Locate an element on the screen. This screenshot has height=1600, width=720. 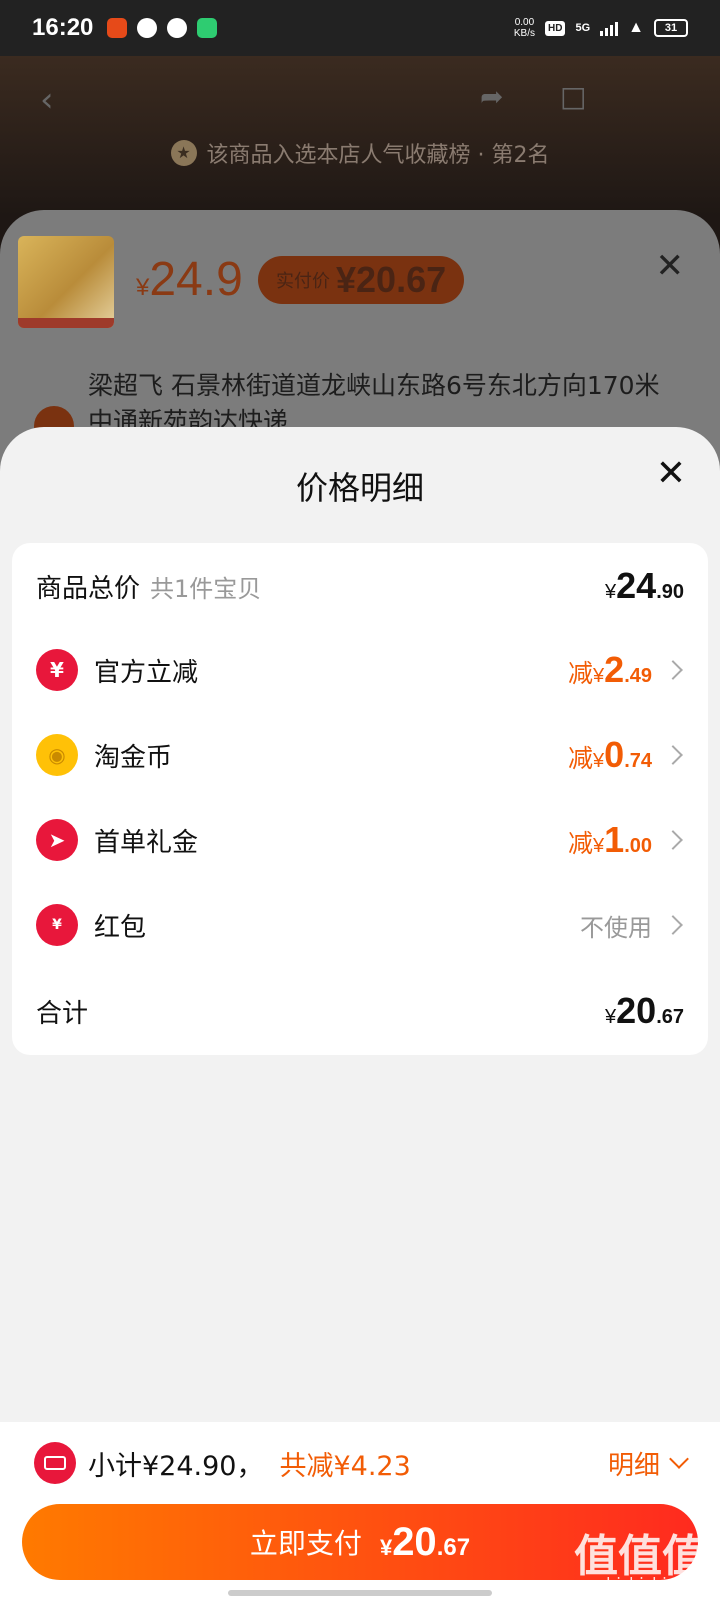
share-icon: ➦ is located at coordinates (492, 96).